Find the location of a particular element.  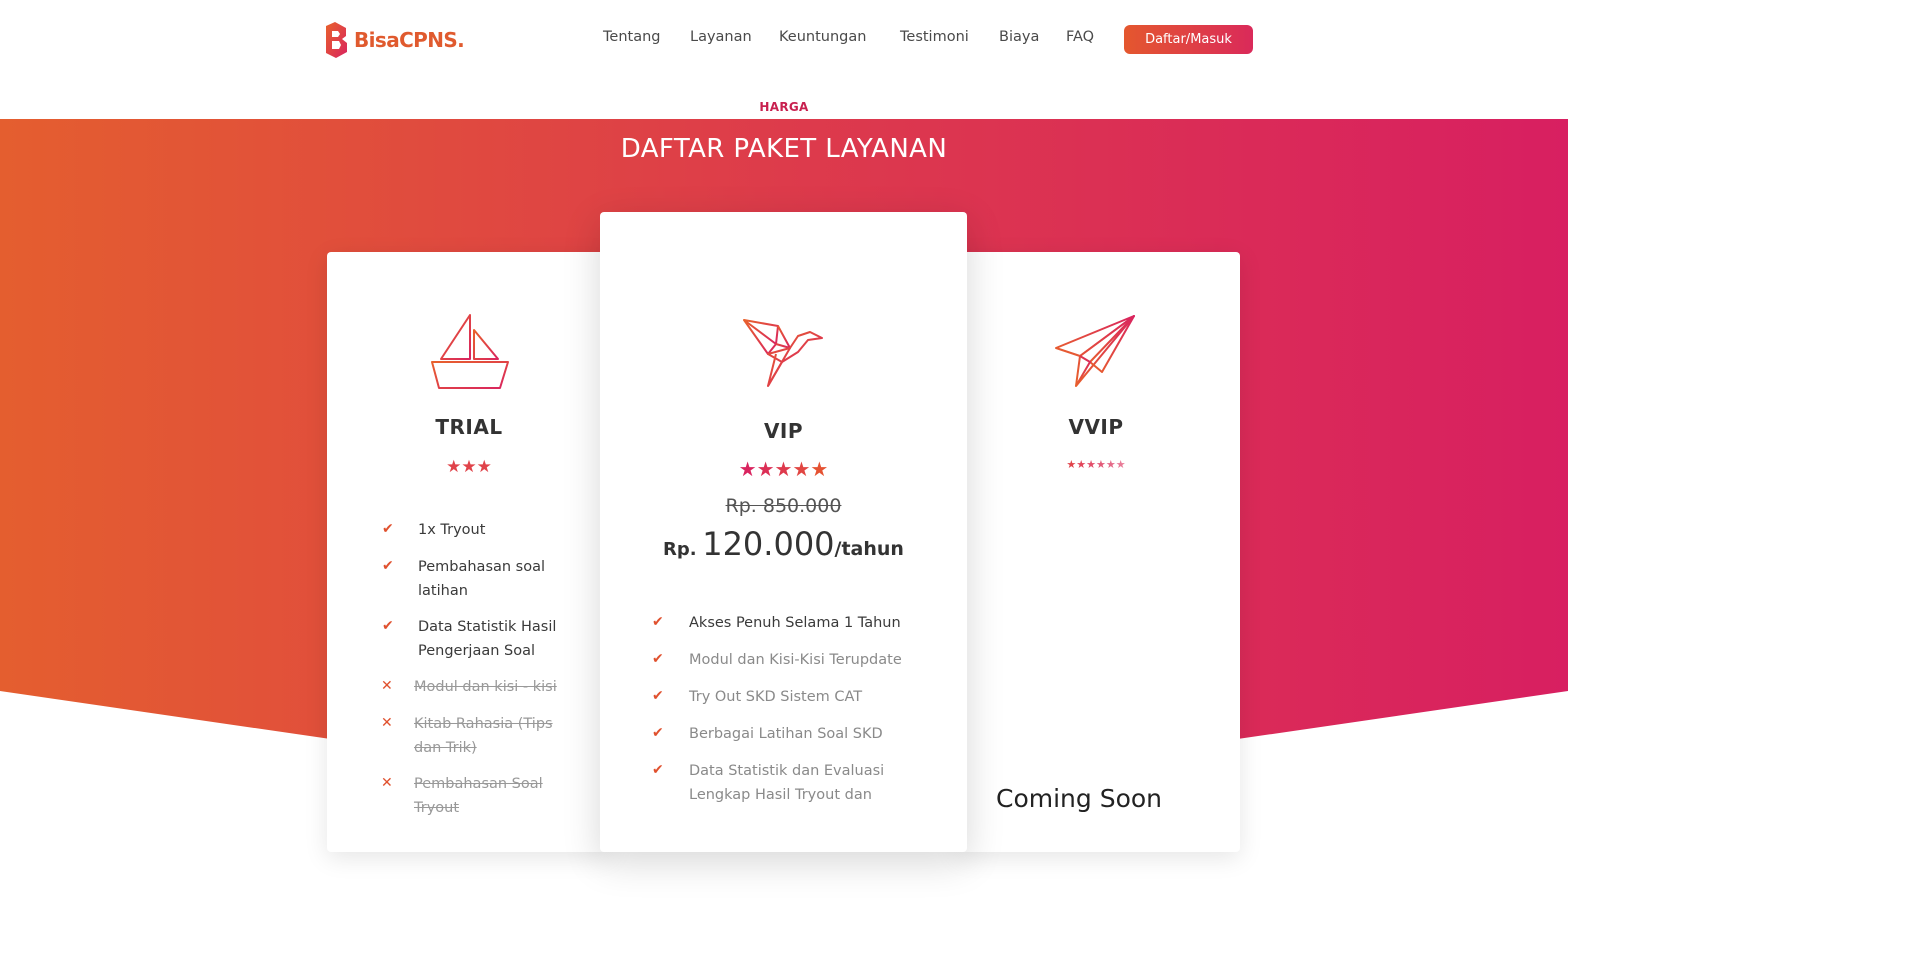

feature-item: Data Statistik Hasil Pengerjaan Soal is located at coordinates (487, 639).